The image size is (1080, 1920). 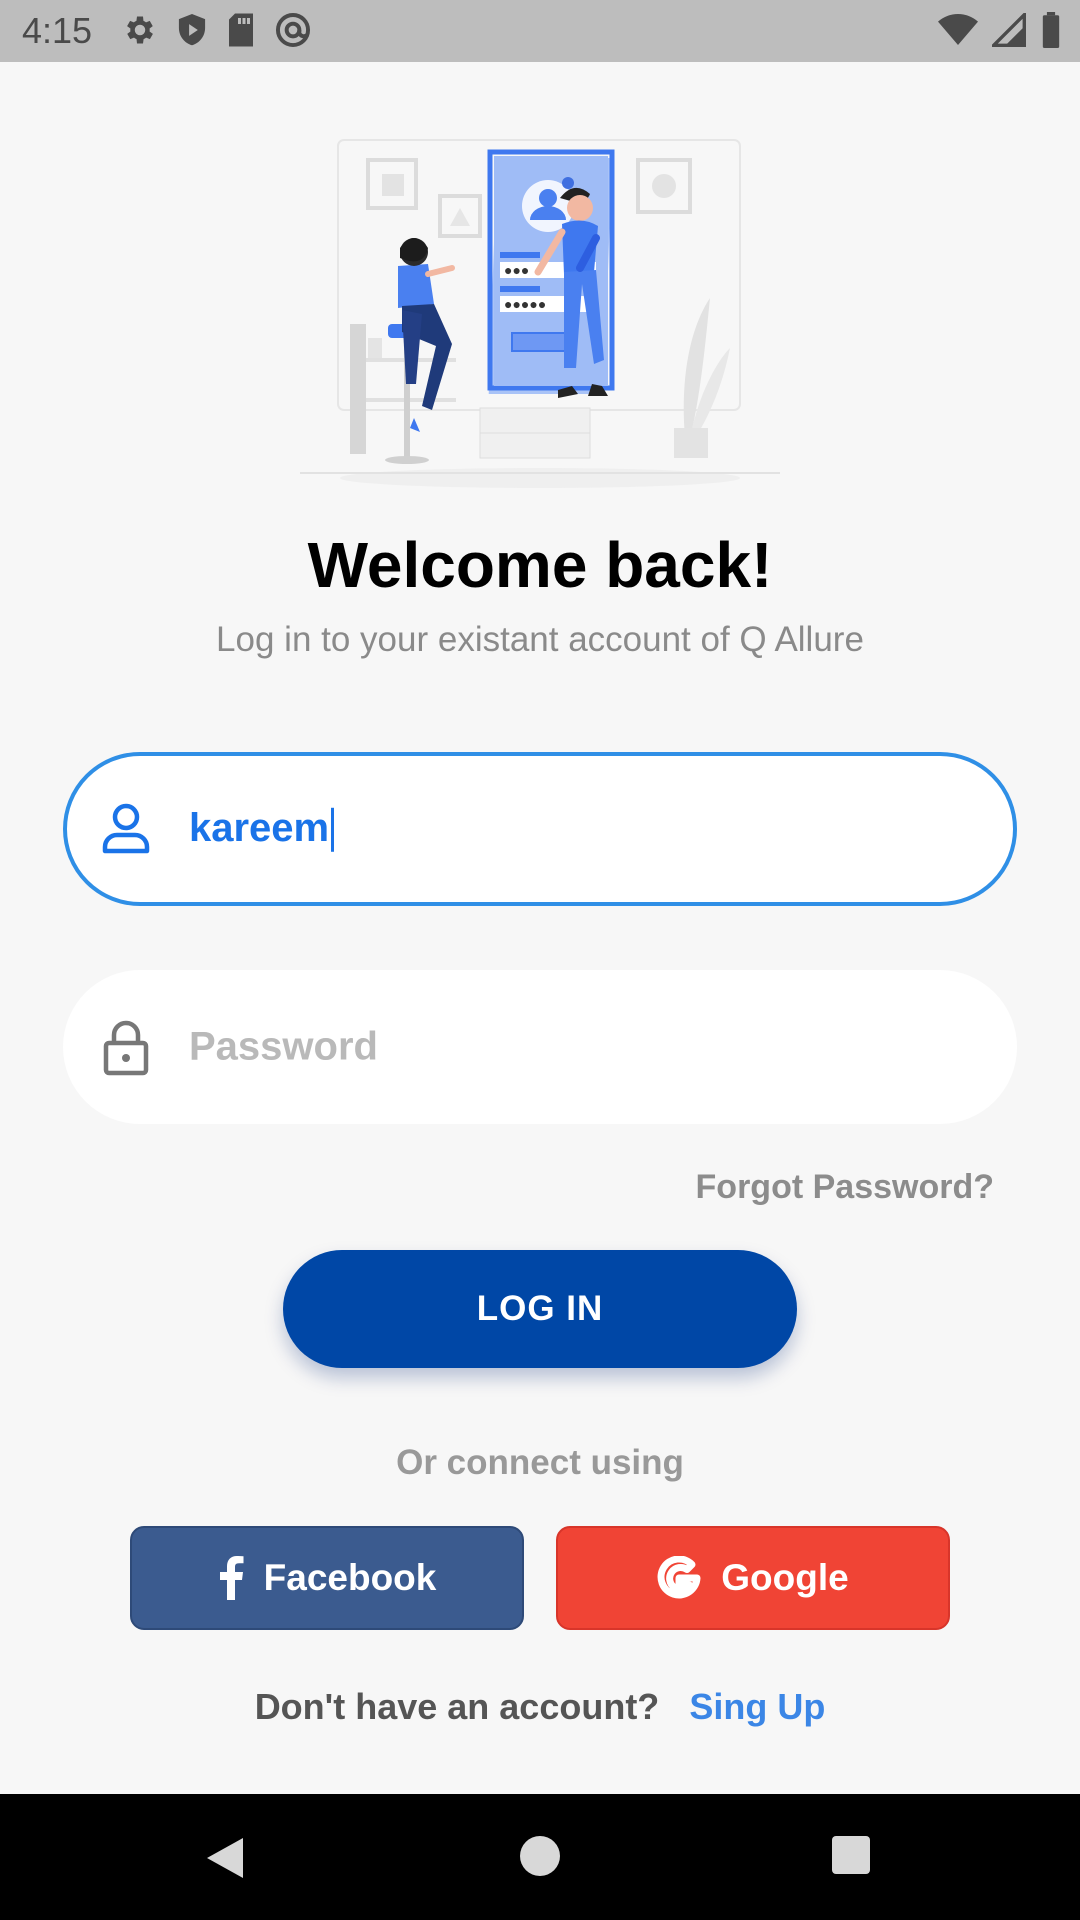 What do you see at coordinates (192, 32) in the screenshot?
I see `shield-icon` at bounding box center [192, 32].